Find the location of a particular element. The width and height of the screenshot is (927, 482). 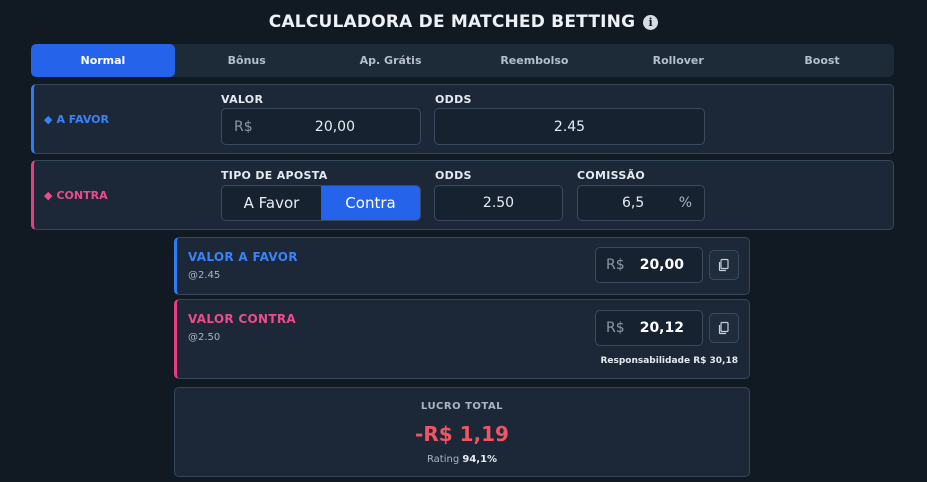

total-card: LUCRO TOTAL -R$ 1,19 Rating 94,1% is located at coordinates (462, 432).